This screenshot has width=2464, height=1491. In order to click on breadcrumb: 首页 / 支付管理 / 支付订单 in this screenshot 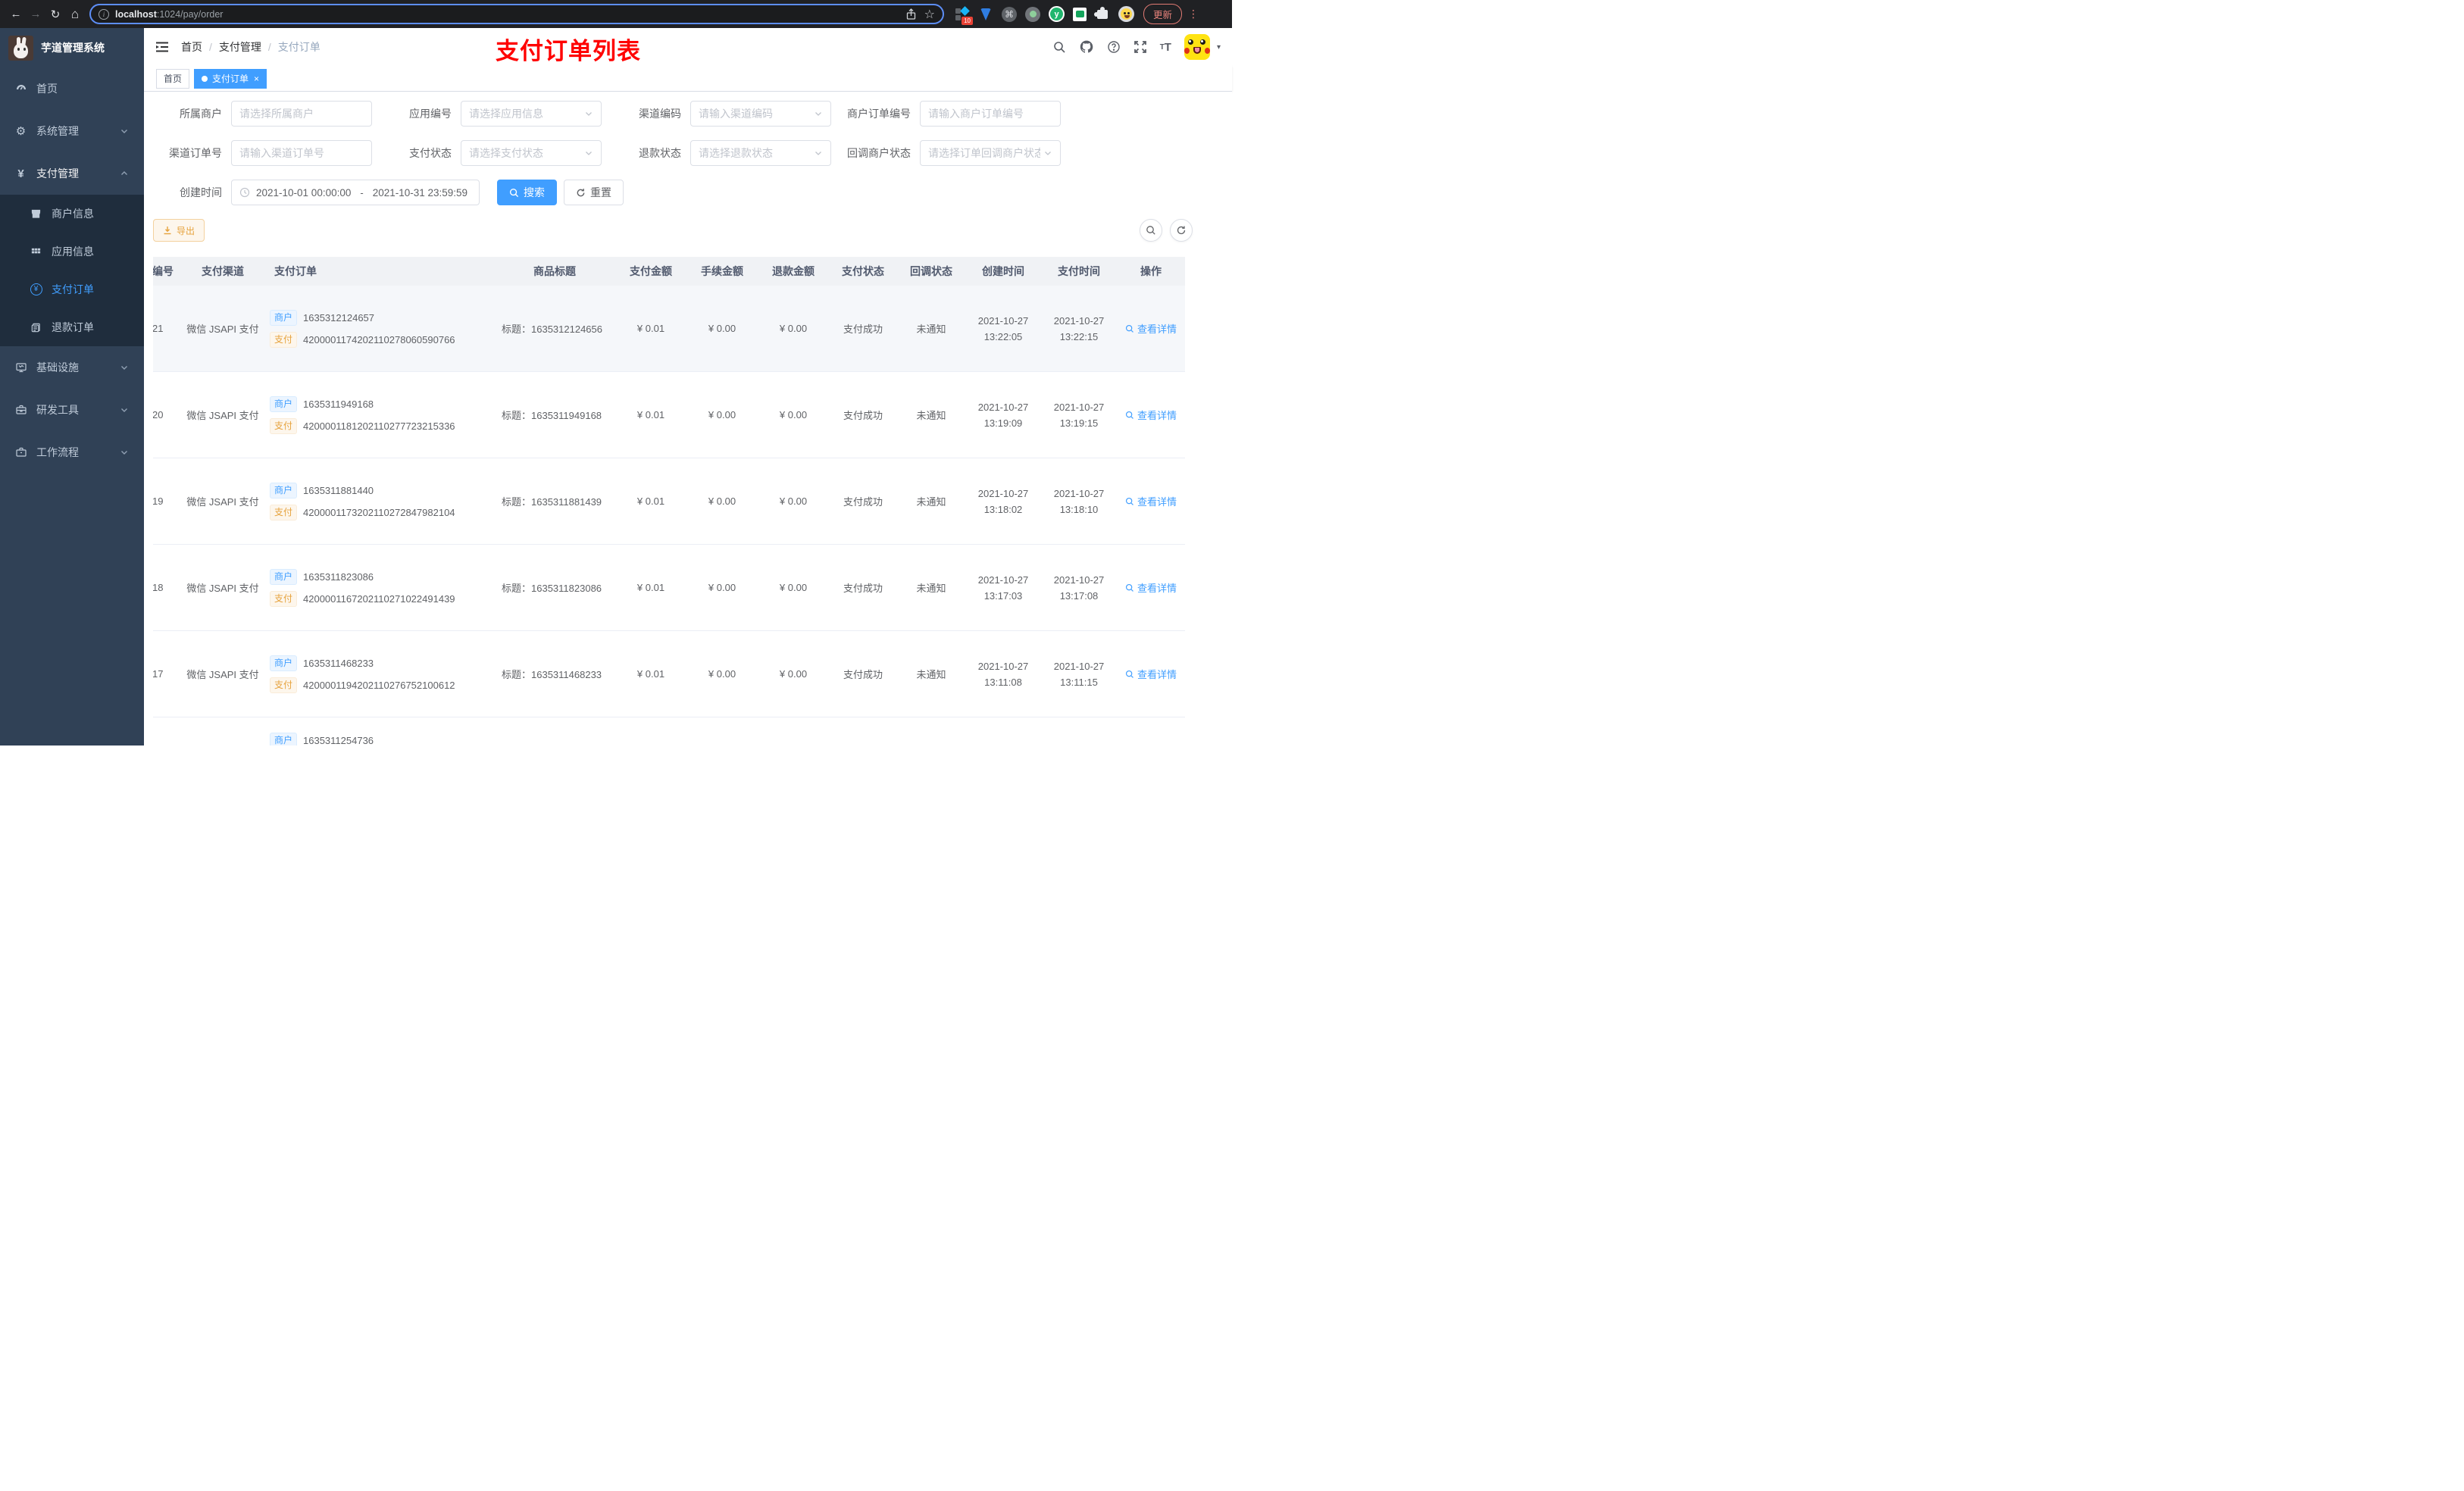, I will do `click(251, 47)`.